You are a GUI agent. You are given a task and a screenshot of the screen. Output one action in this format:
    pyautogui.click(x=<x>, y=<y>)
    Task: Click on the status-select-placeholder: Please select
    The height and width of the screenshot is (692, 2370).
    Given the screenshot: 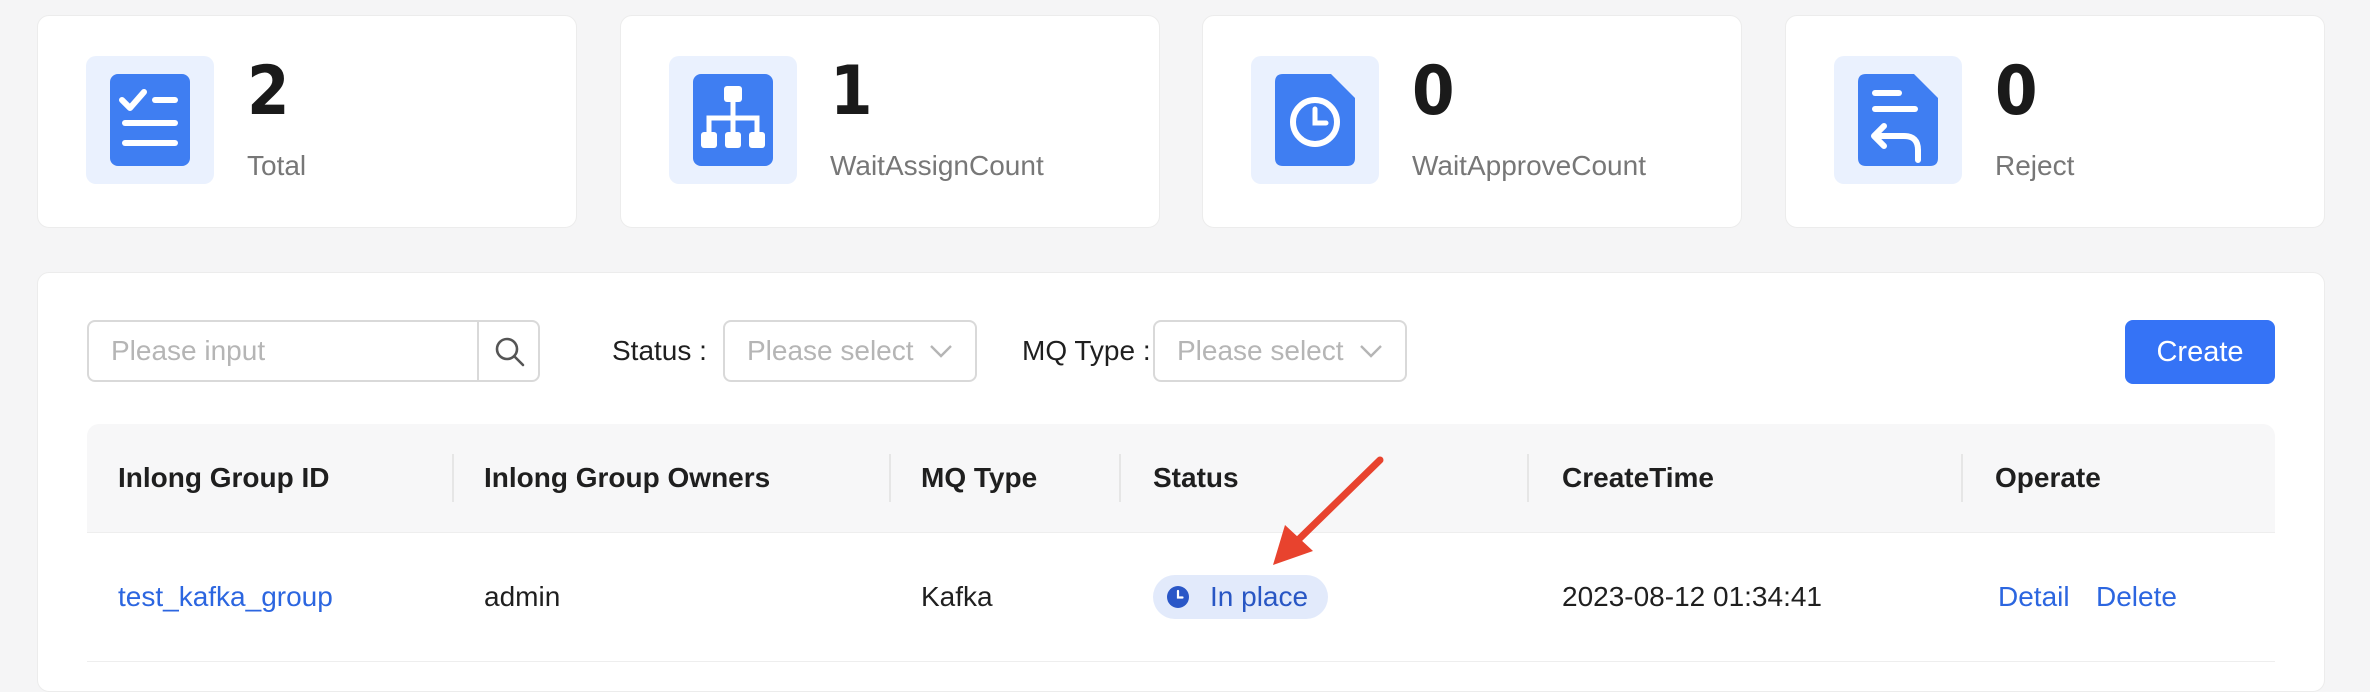 What is the action you would take?
    pyautogui.click(x=830, y=350)
    